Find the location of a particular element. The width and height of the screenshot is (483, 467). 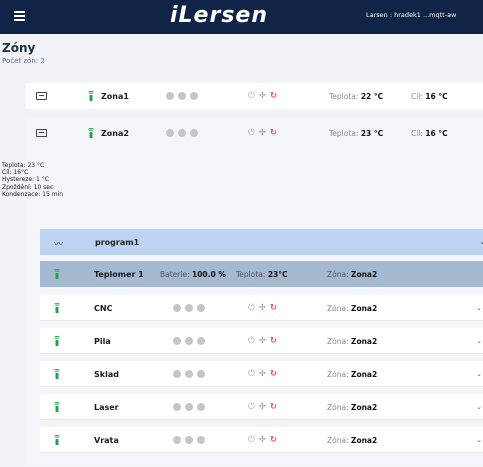

device-name: CNC is located at coordinates (103, 308).